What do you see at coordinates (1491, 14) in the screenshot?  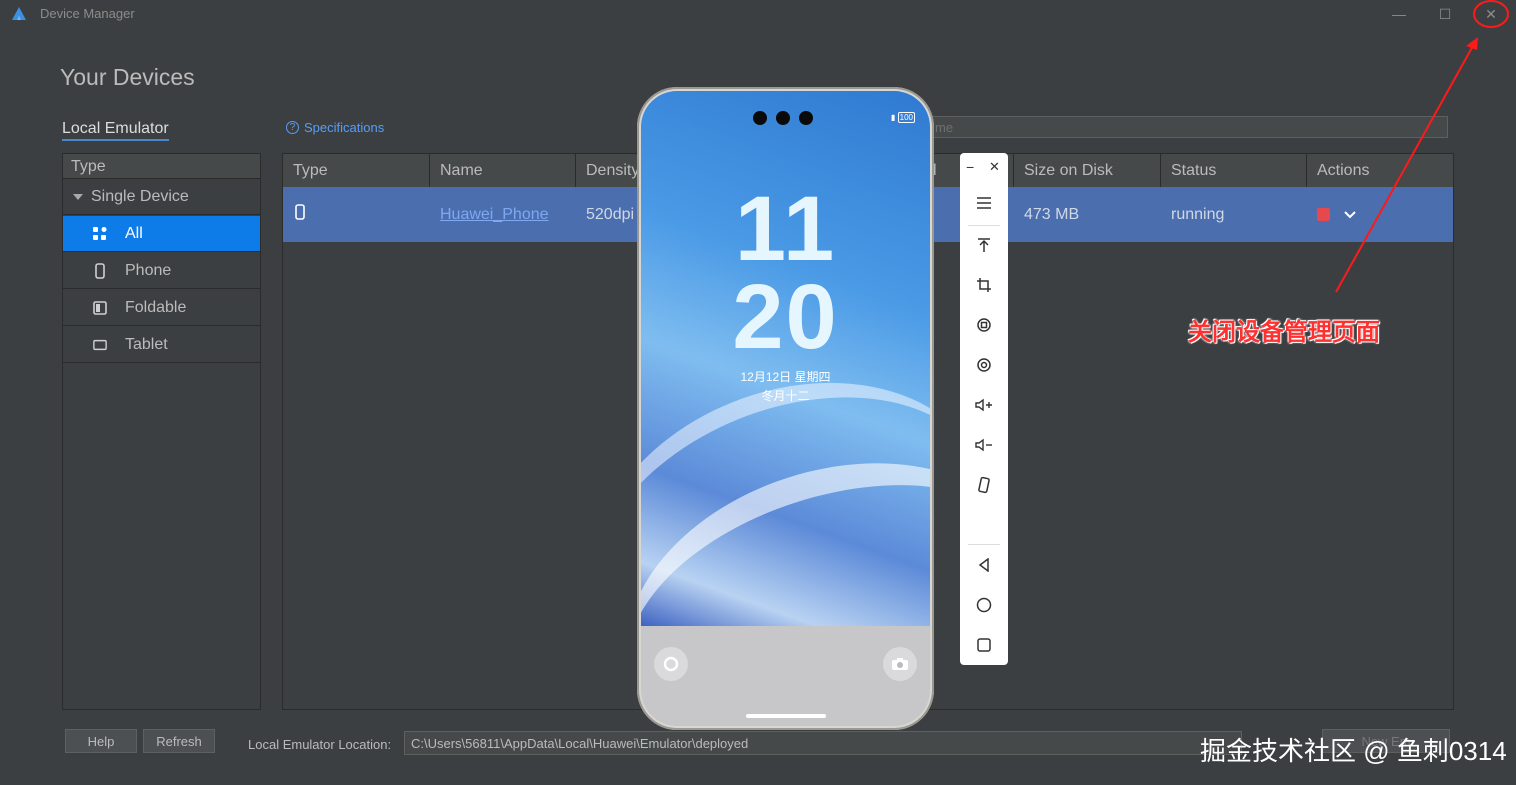 I see `close-highlight-circle` at bounding box center [1491, 14].